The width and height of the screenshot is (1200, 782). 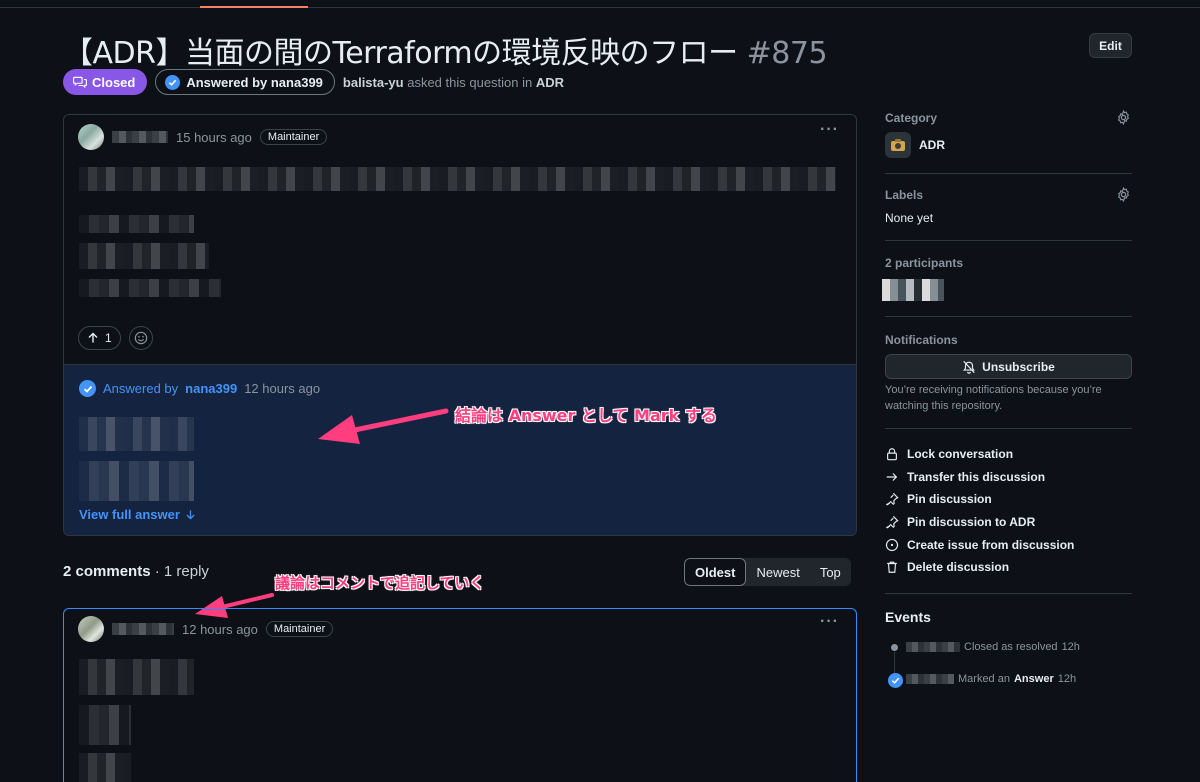 What do you see at coordinates (586, 415) in the screenshot?
I see `annotation-answer-note: 結論は Answer として Mark する` at bounding box center [586, 415].